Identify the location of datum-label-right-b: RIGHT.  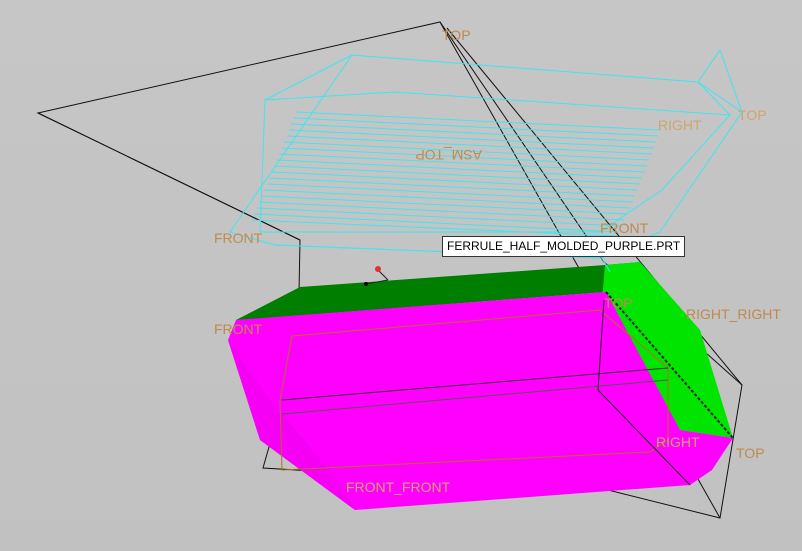
(678, 442).